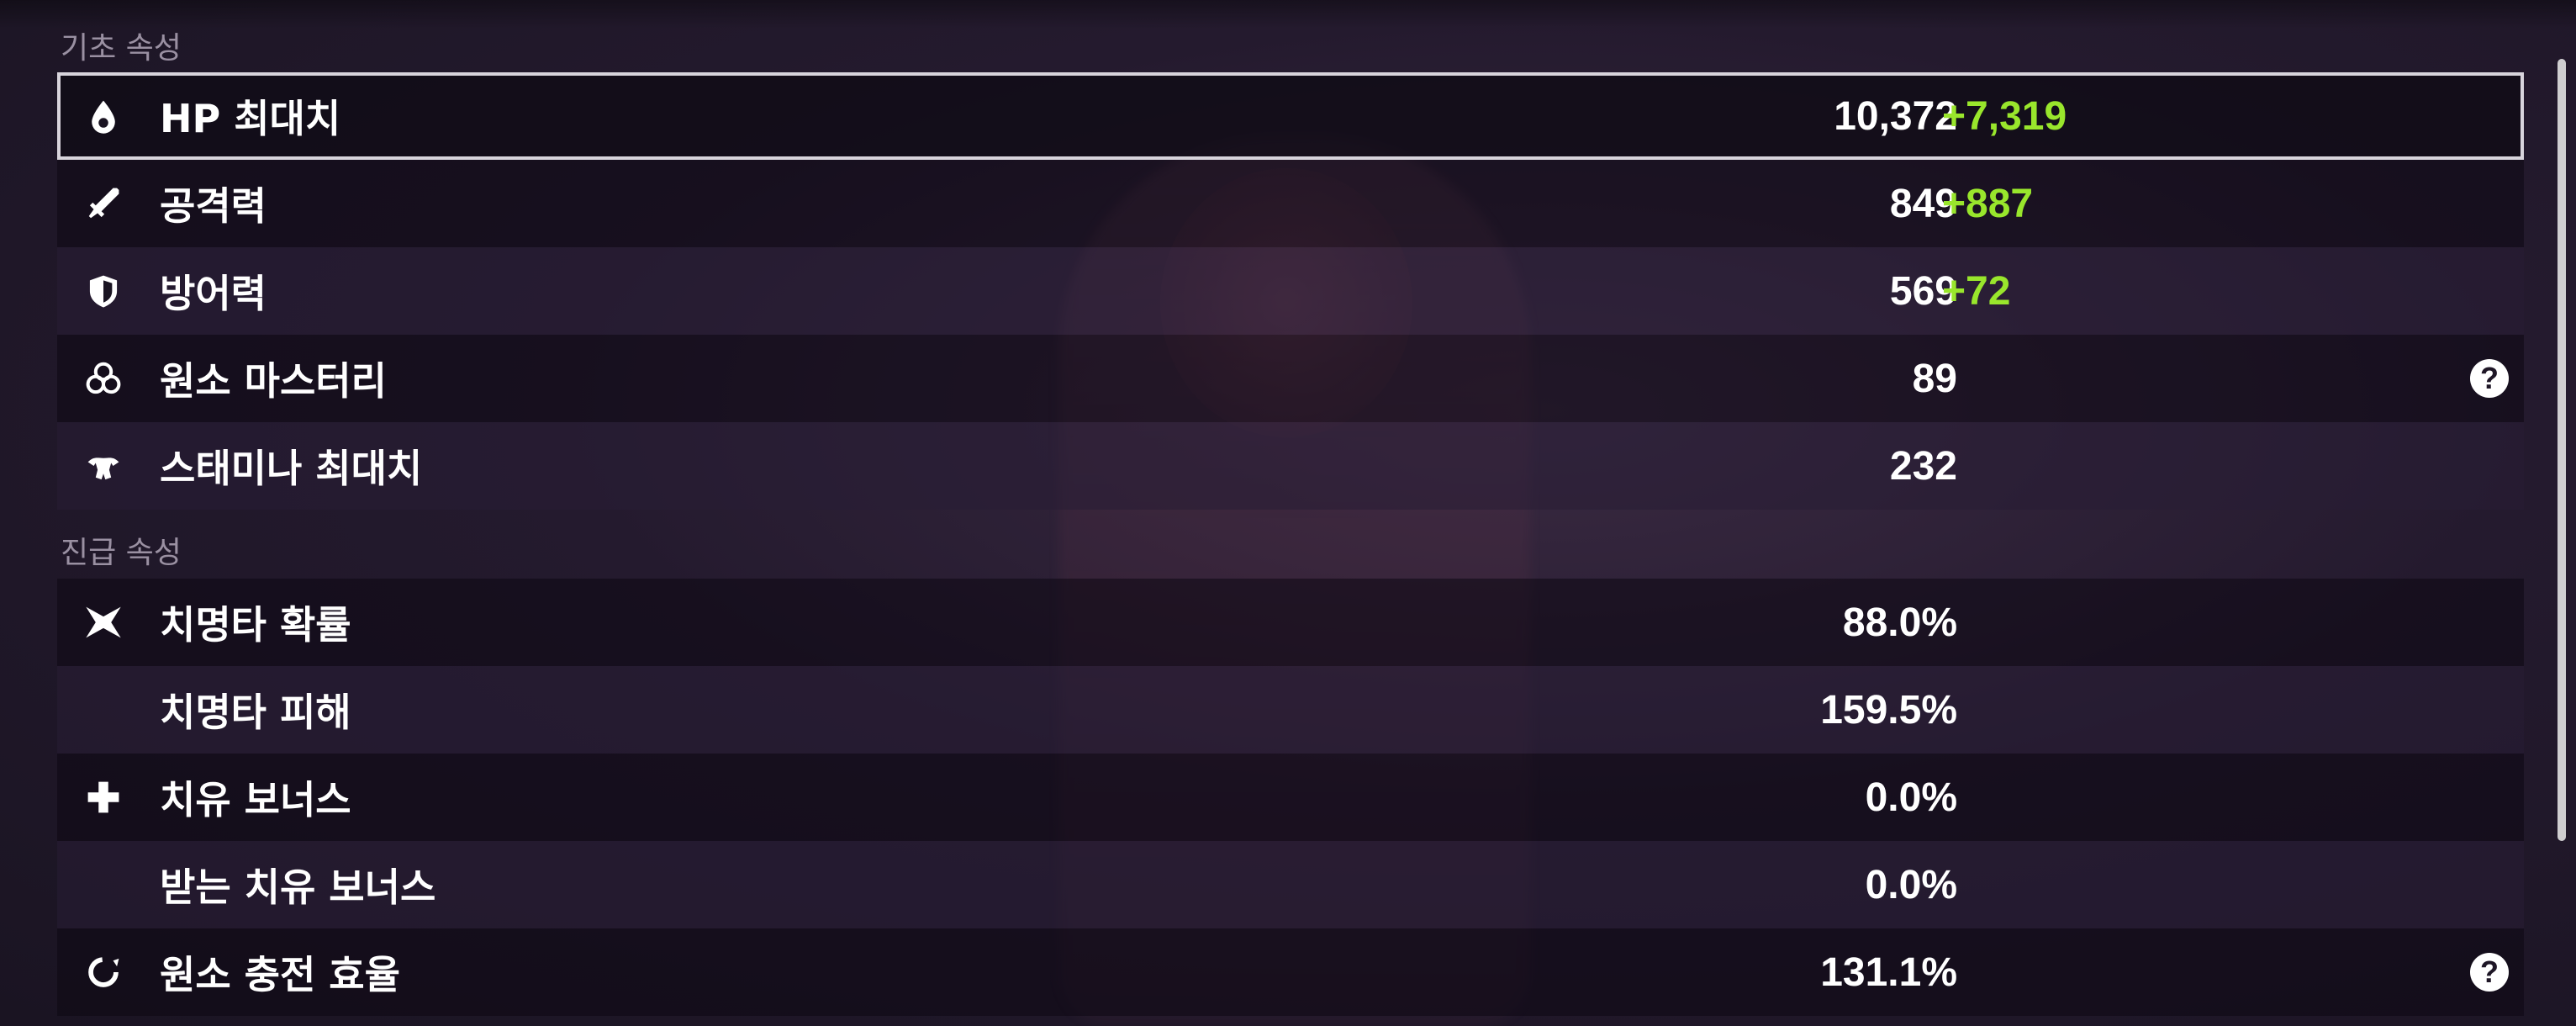 This screenshot has width=2576, height=1026. I want to click on stamina-icon, so click(103, 466).